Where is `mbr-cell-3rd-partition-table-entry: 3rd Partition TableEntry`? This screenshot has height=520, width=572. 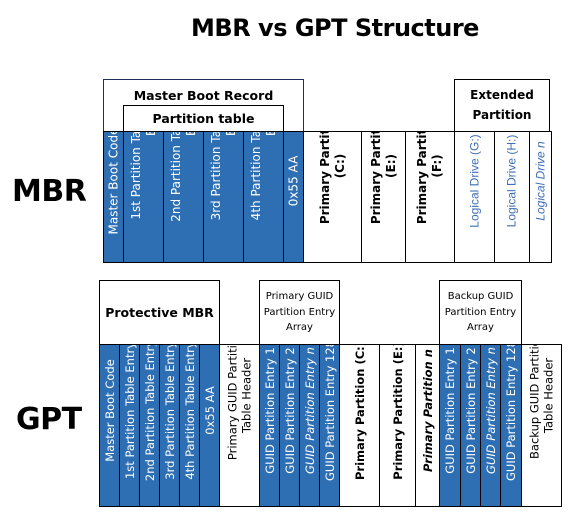 mbr-cell-3rd-partition-table-entry: 3rd Partition TableEntry is located at coordinates (223, 197).